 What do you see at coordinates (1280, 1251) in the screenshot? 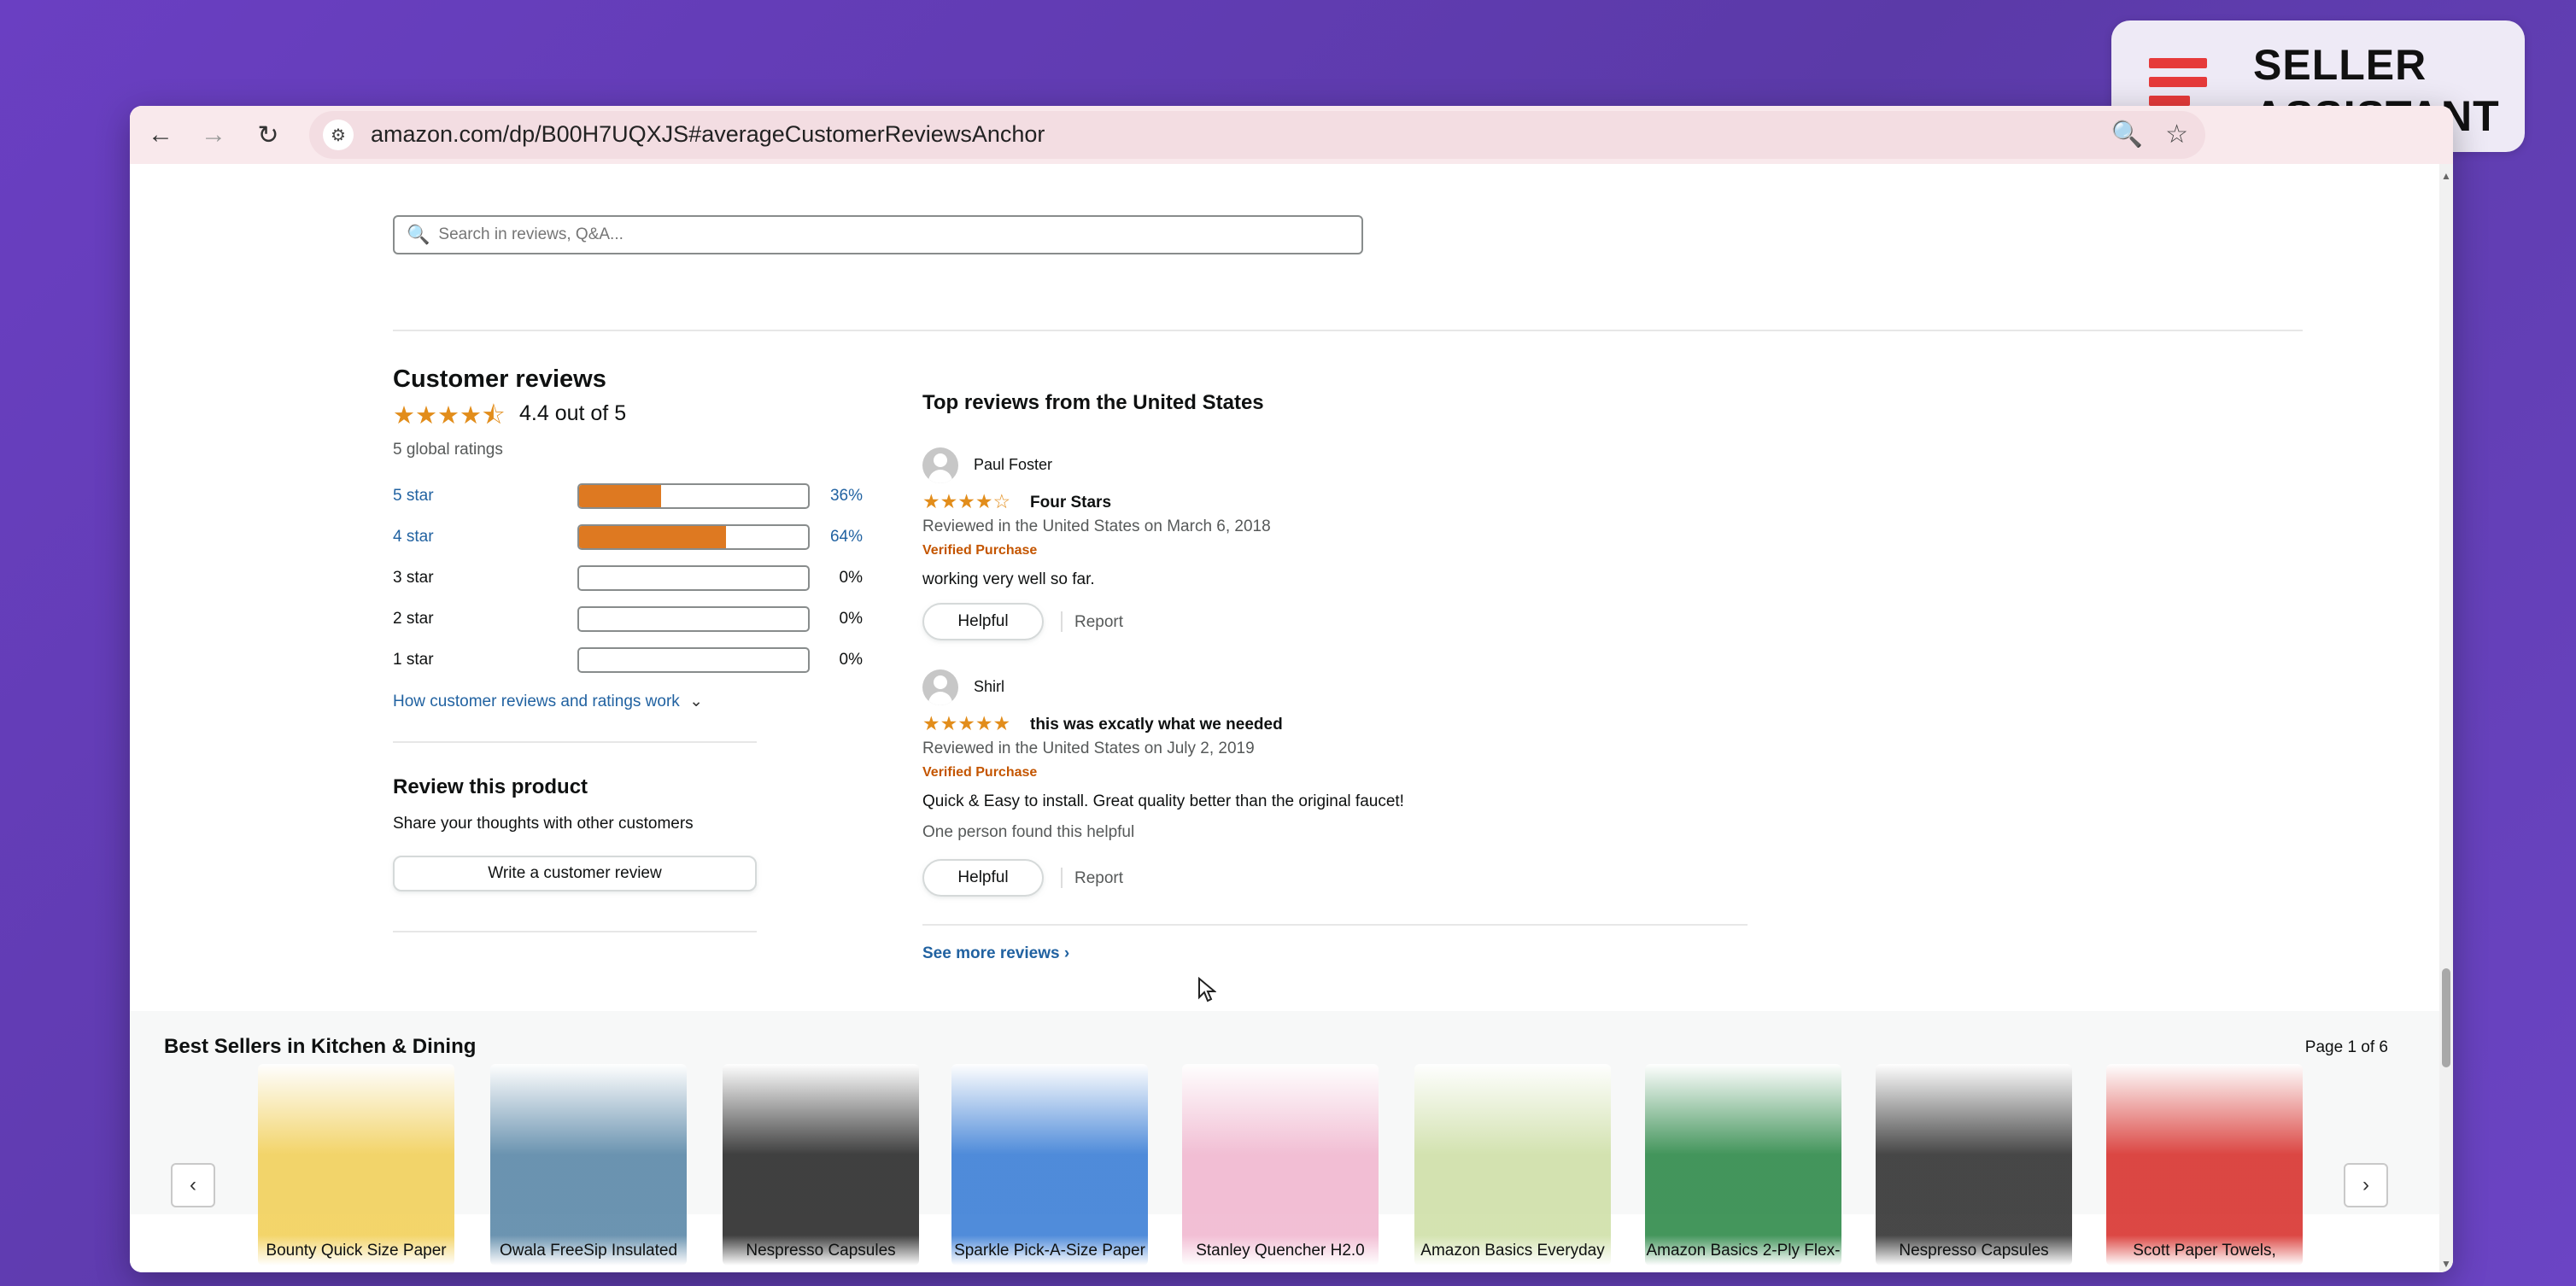
I see `product-title-link: Stanley Quencher H2.0` at bounding box center [1280, 1251].